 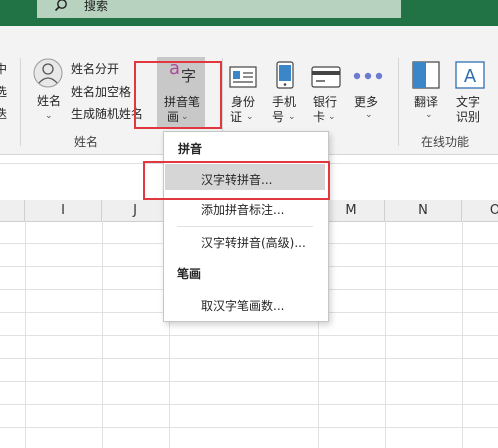 I want to click on column-header-o: O, so click(x=480, y=210).